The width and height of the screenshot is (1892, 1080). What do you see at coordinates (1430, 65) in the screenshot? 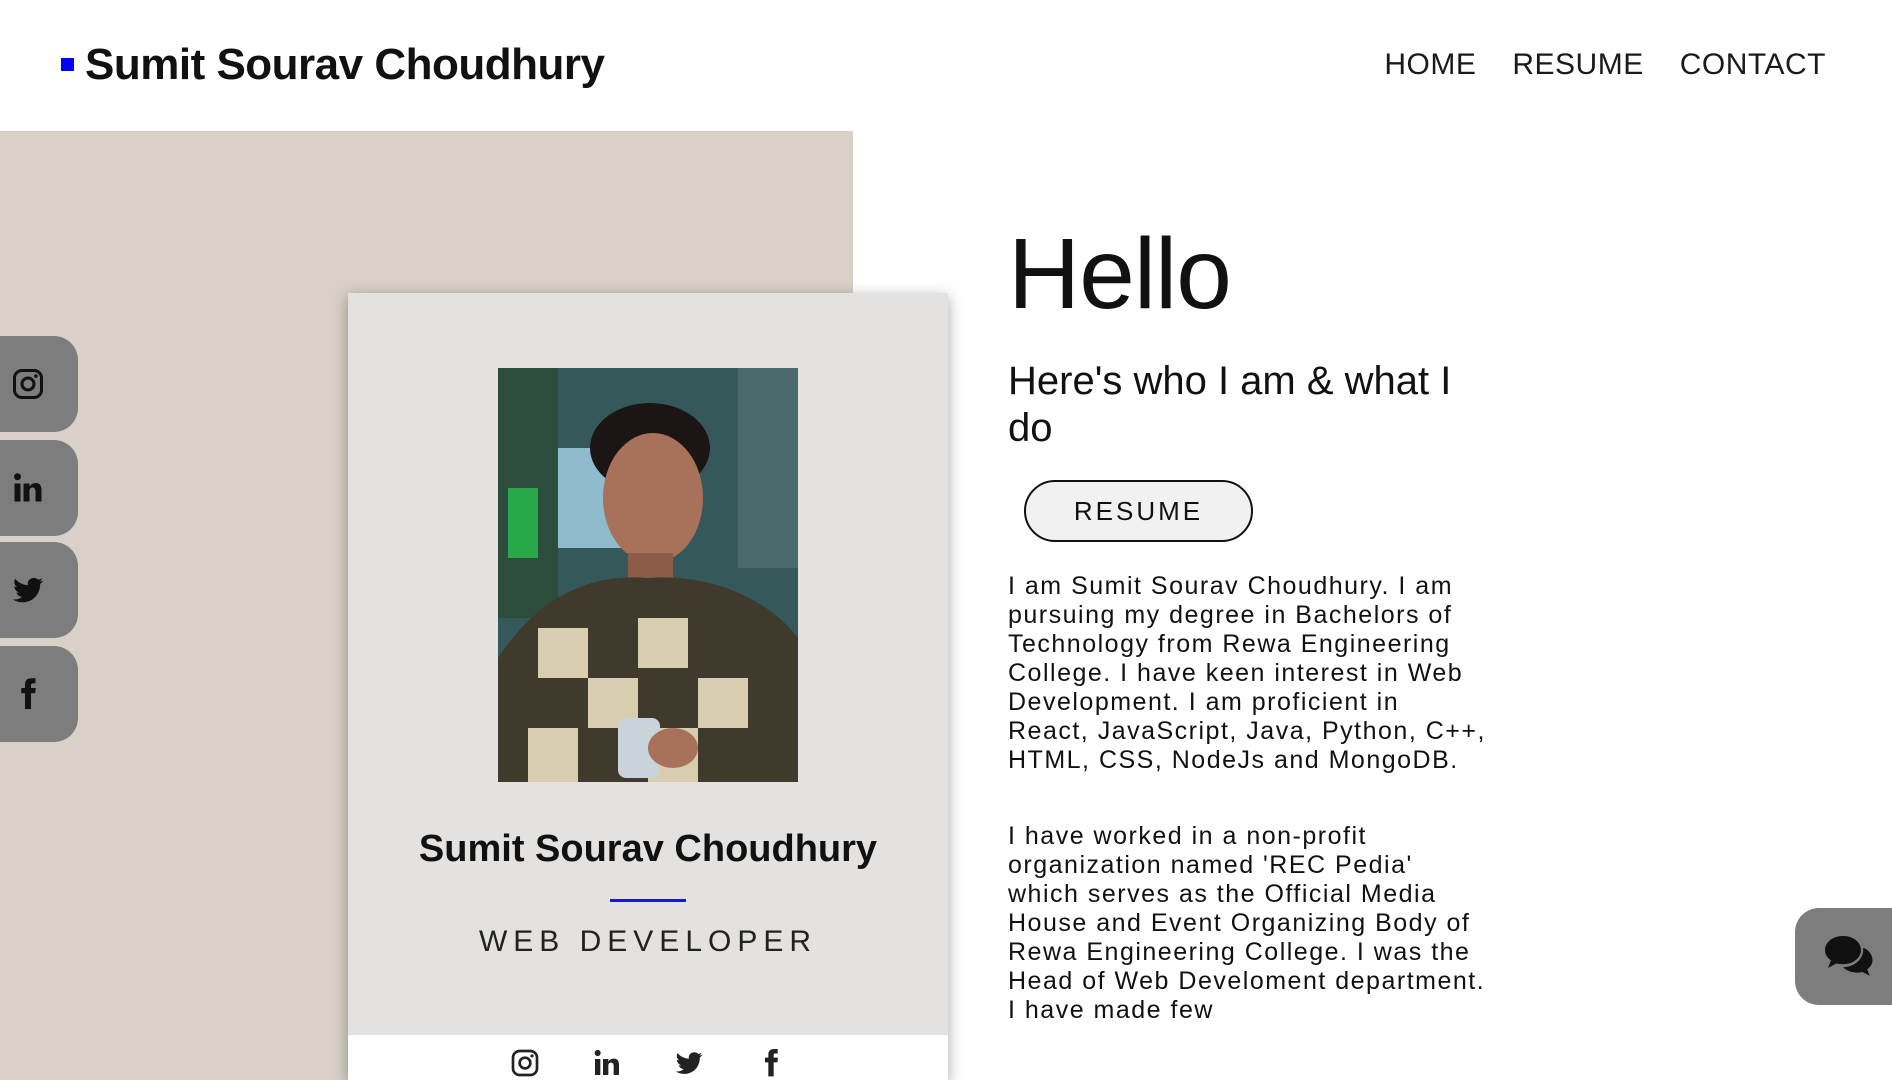
I see `nav-home: HOME` at bounding box center [1430, 65].